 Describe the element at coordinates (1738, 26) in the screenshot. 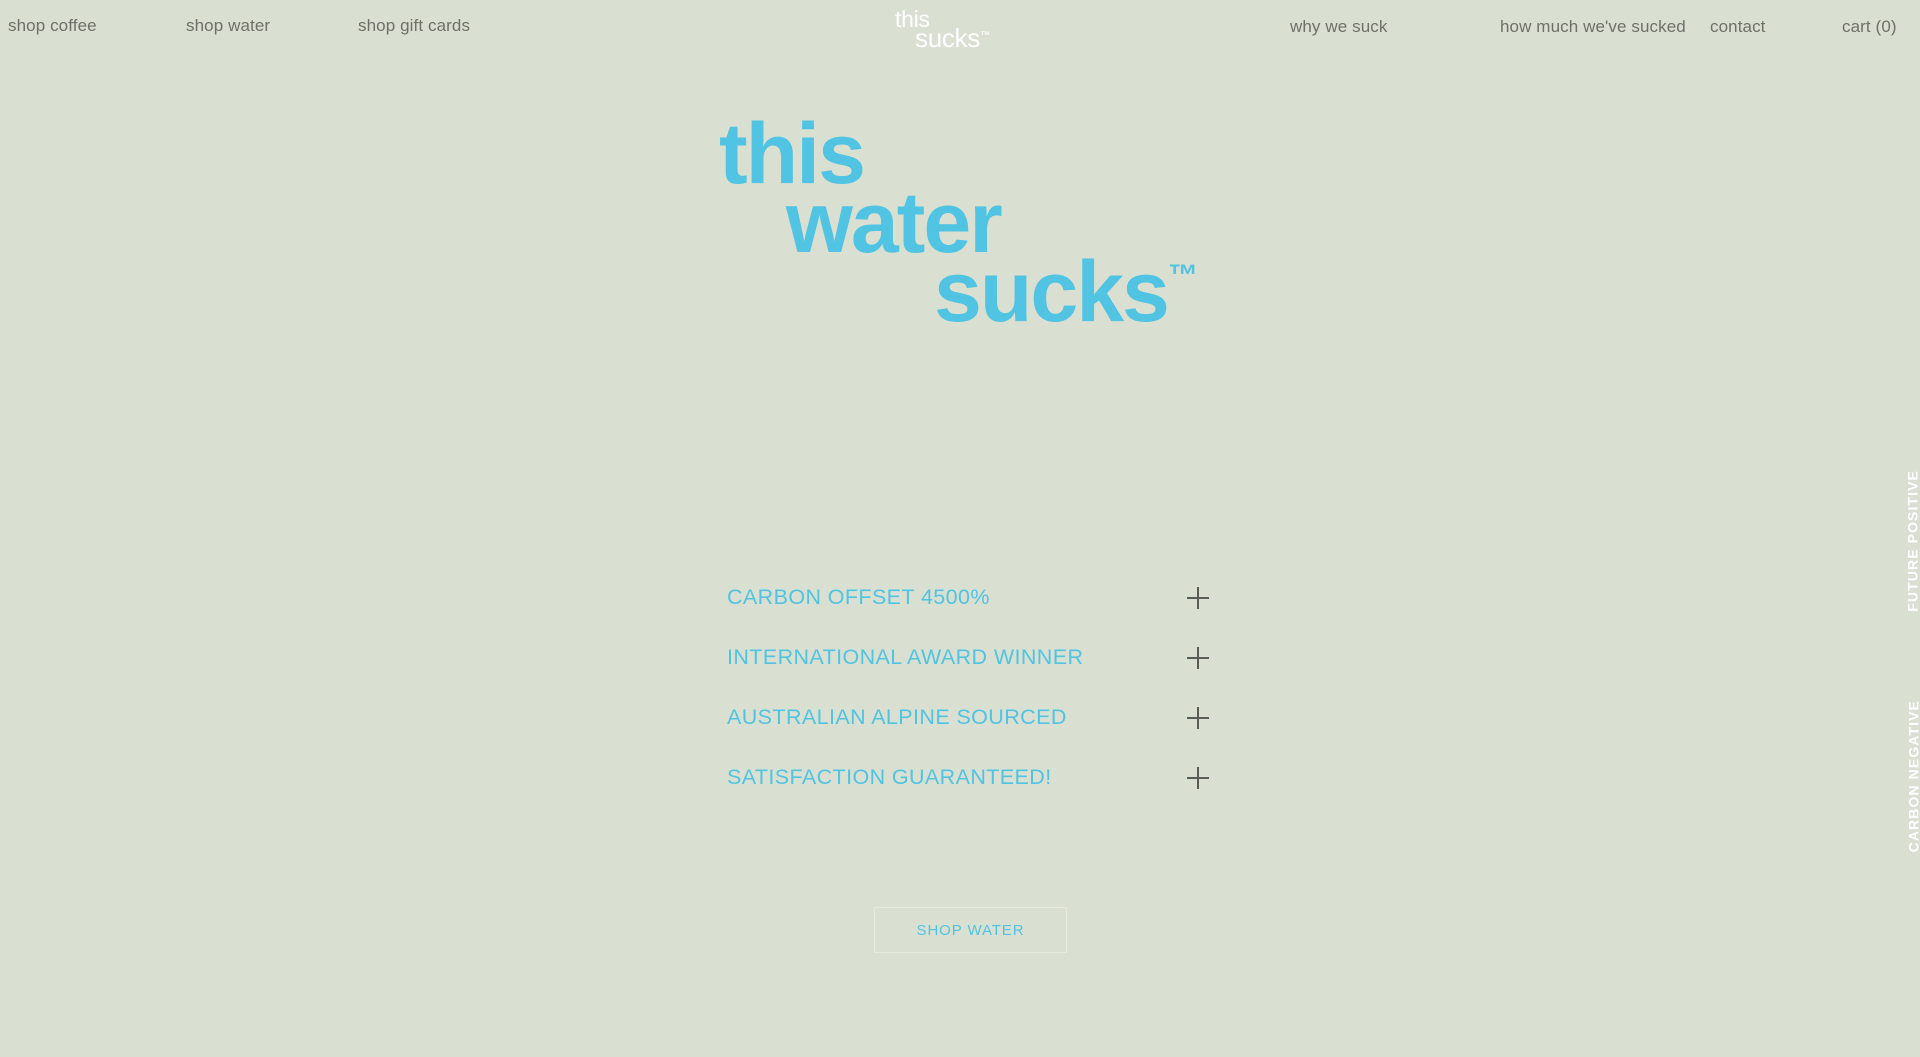

I see `nav-contact: contact` at that location.